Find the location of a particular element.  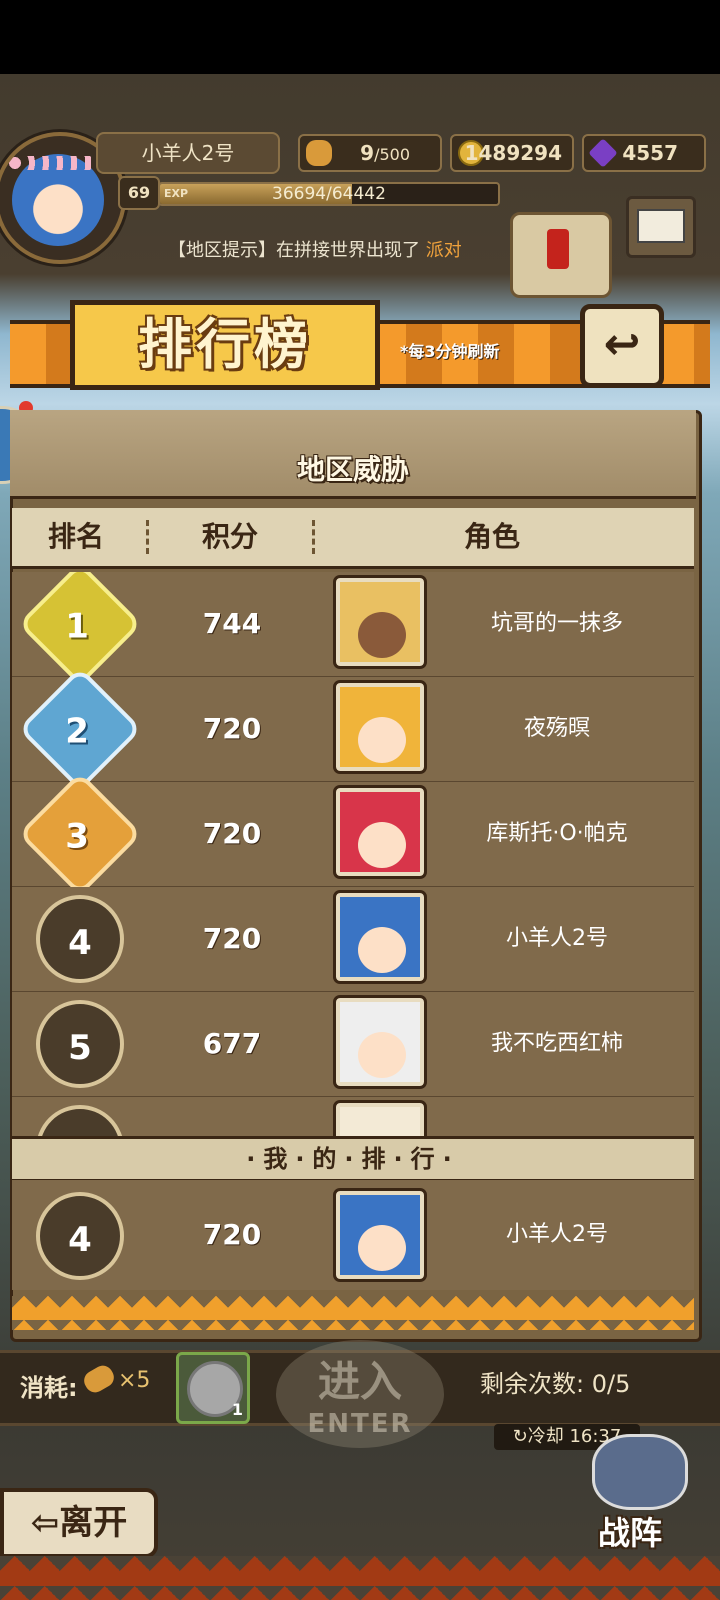

bottom-zigzag-edge is located at coordinates (360, 1578).